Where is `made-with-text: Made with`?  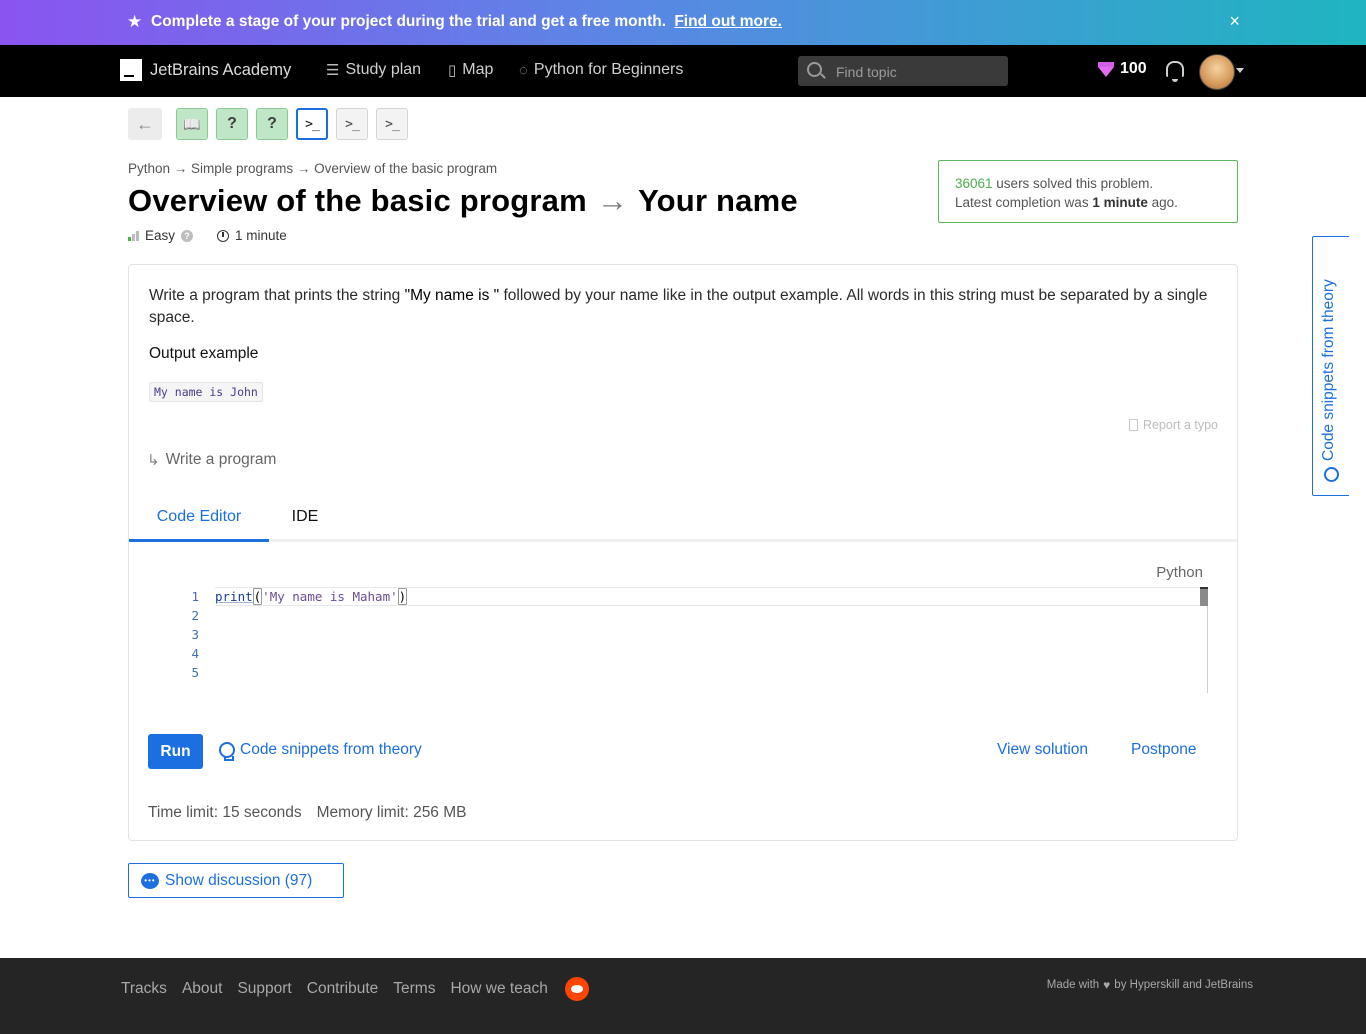 made-with-text: Made with is located at coordinates (1073, 985).